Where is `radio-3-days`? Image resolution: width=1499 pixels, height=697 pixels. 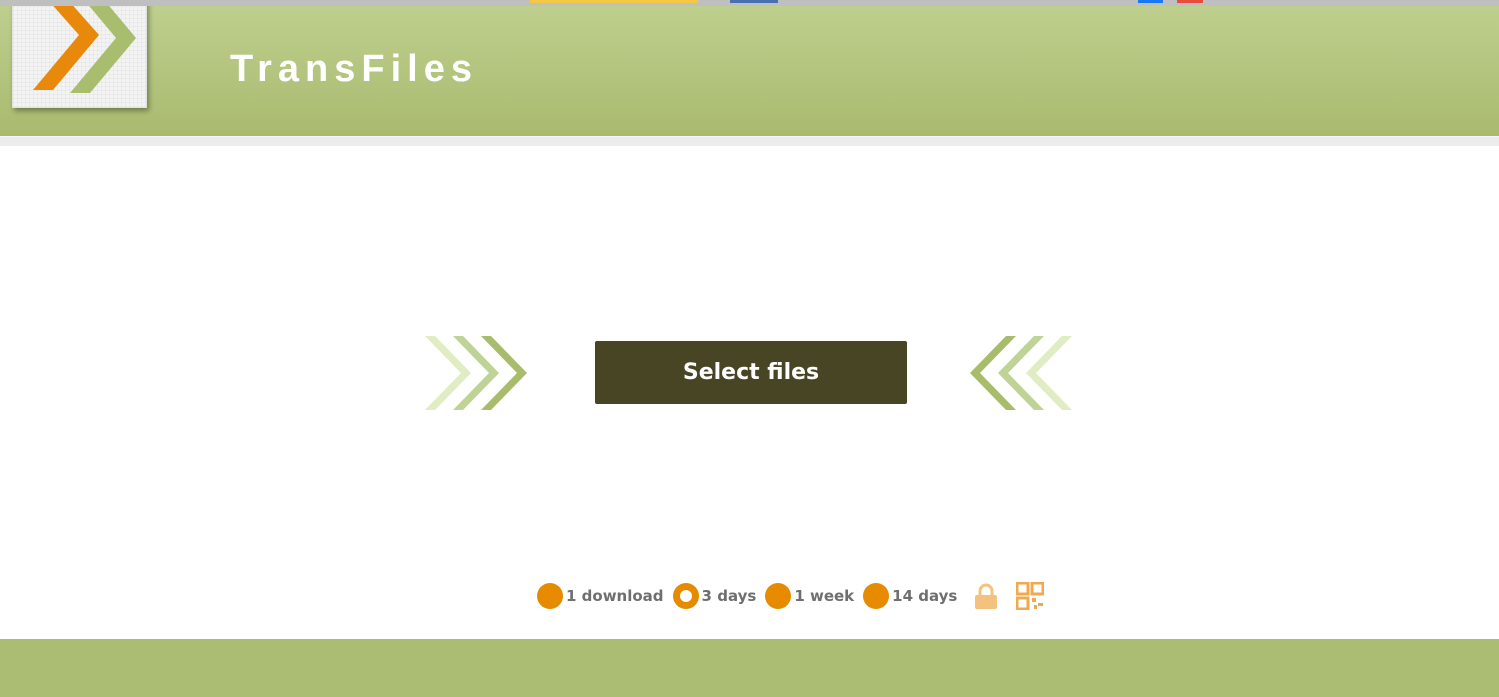
radio-3-days is located at coordinates (685, 596).